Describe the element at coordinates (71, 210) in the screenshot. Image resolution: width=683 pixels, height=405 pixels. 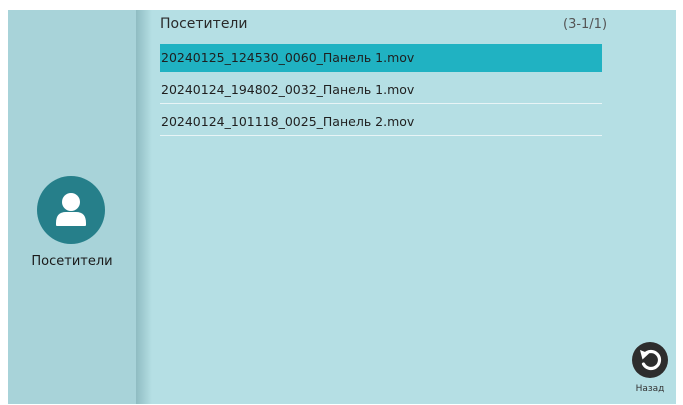
I see `user-avatar-icon` at that location.